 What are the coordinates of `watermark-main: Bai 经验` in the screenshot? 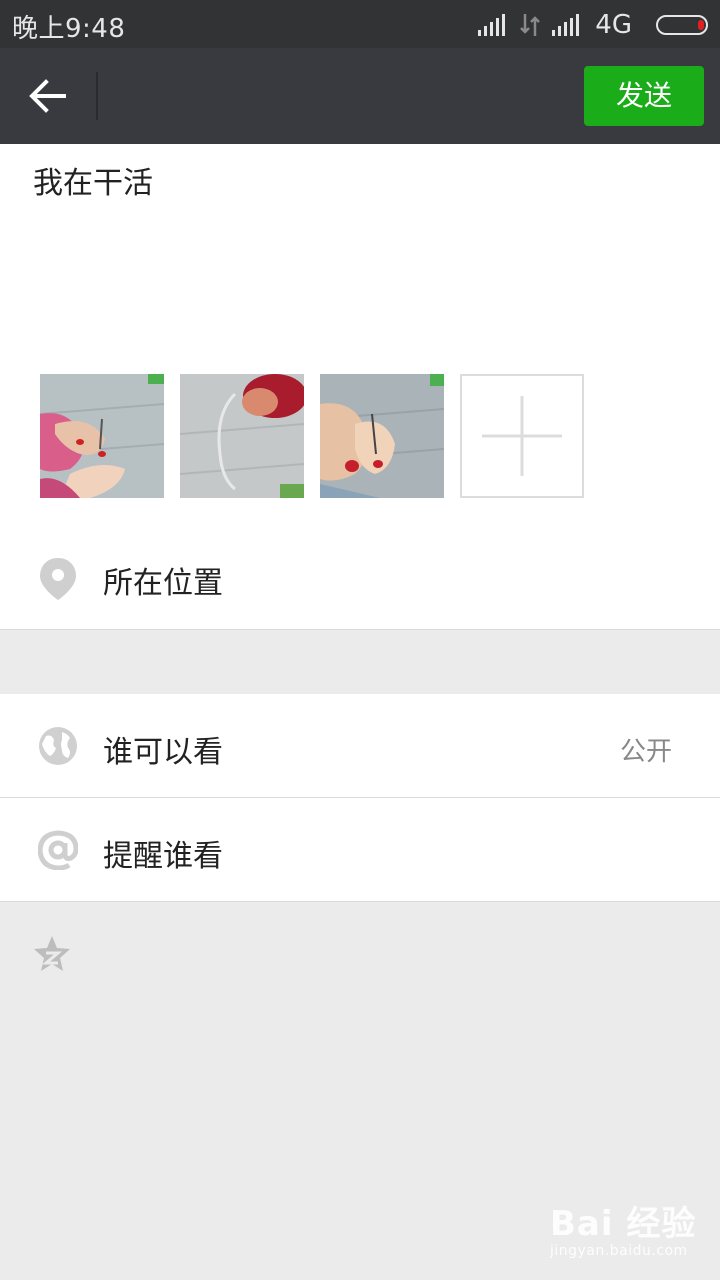 It's located at (623, 1224).